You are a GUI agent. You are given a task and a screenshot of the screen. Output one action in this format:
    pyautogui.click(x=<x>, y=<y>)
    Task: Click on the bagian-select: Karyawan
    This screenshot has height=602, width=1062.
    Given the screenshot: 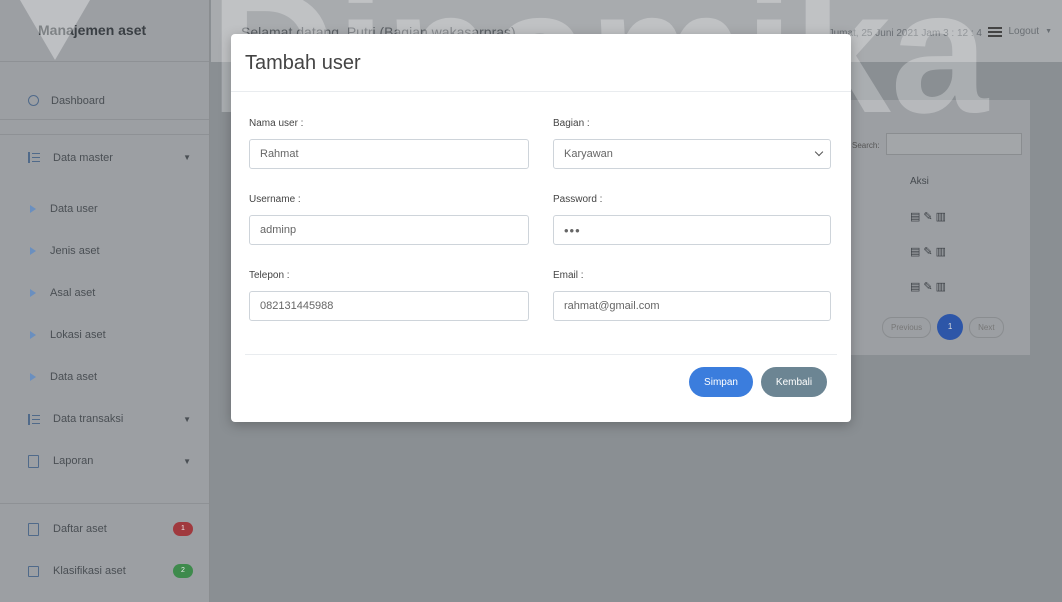 What is the action you would take?
    pyautogui.click(x=692, y=154)
    